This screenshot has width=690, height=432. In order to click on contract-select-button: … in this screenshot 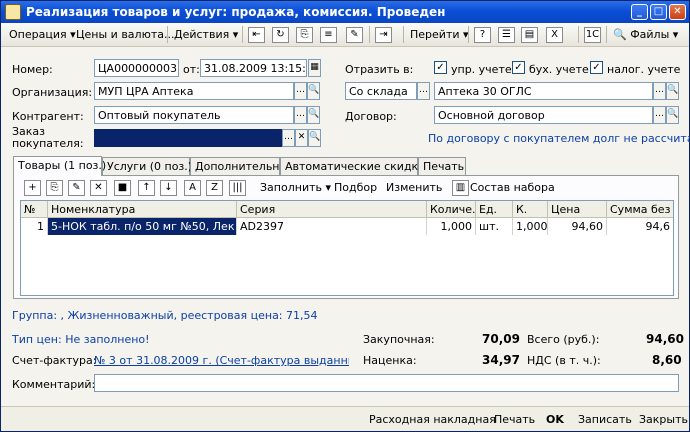, I will do `click(659, 115)`.